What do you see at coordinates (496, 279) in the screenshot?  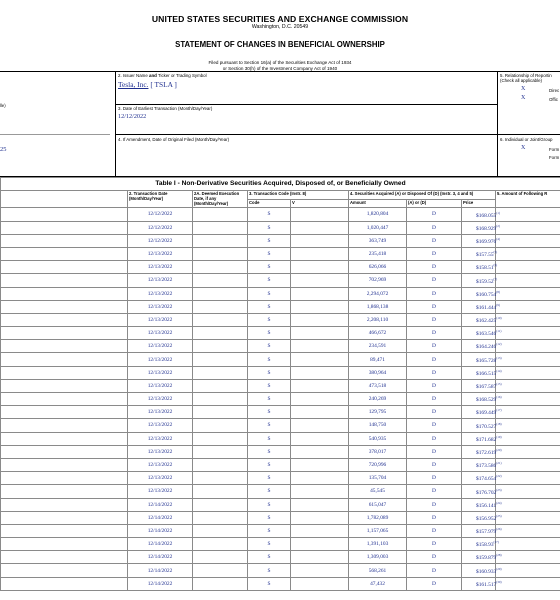 I see `price-footnote: (7)` at bounding box center [496, 279].